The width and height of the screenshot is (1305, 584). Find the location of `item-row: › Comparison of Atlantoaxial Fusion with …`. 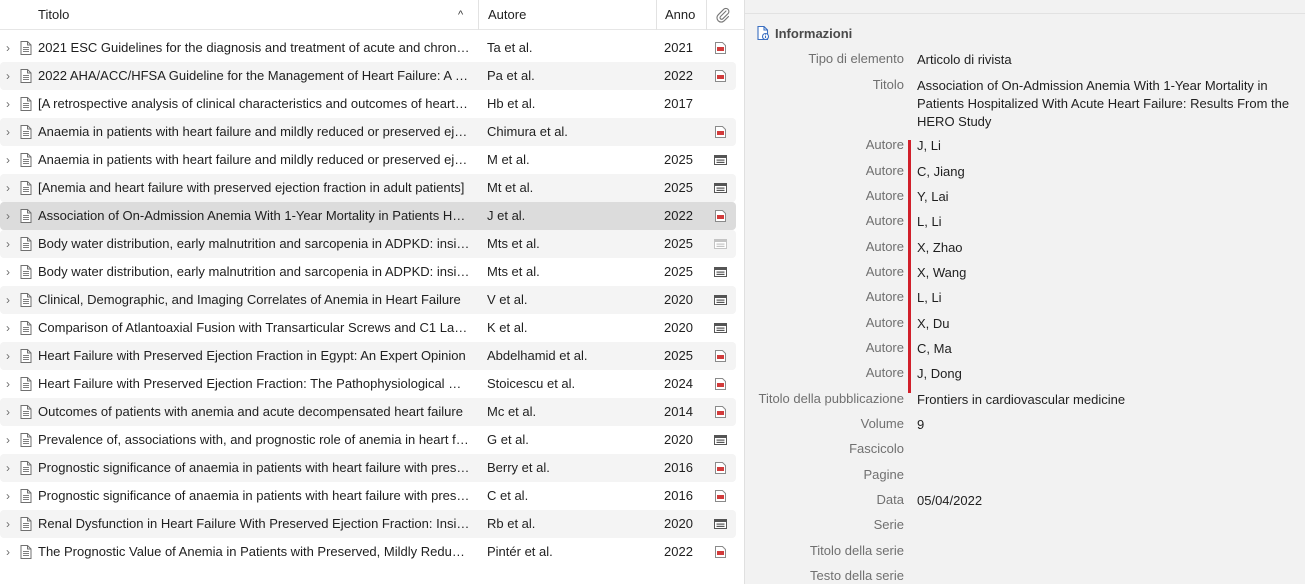

item-row: › Comparison of Atlantoaxial Fusion with … is located at coordinates (368, 328).